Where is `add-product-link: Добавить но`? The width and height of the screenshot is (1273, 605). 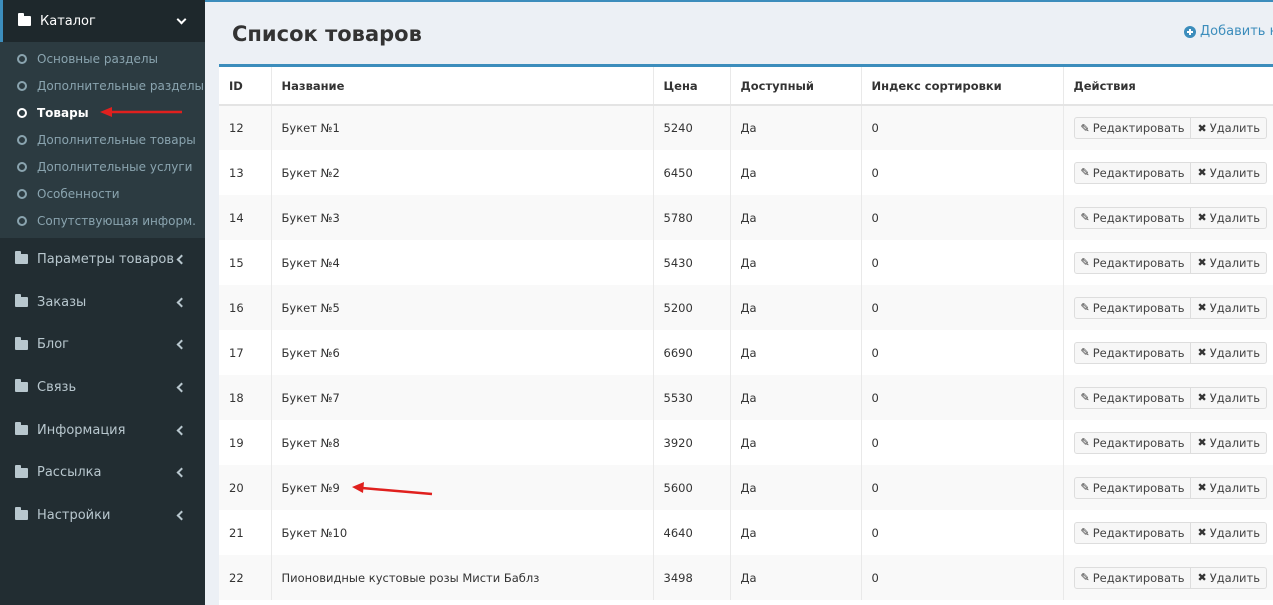
add-product-link: Добавить но is located at coordinates (1228, 31).